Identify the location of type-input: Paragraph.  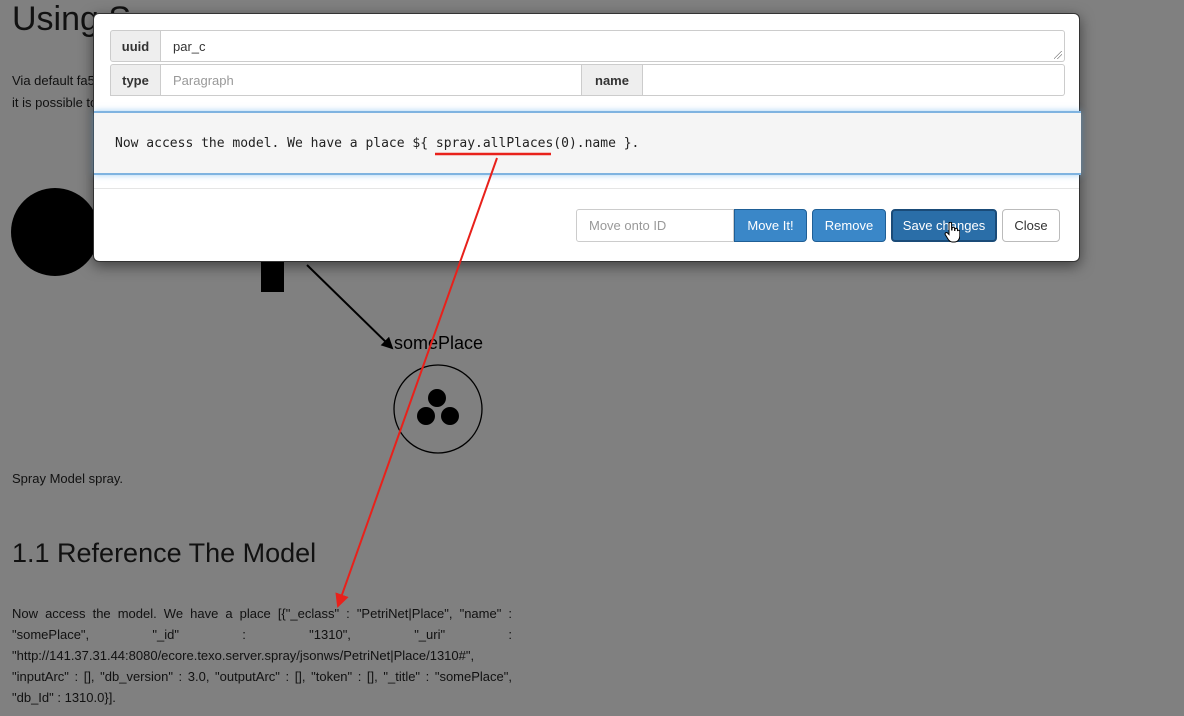
(371, 80).